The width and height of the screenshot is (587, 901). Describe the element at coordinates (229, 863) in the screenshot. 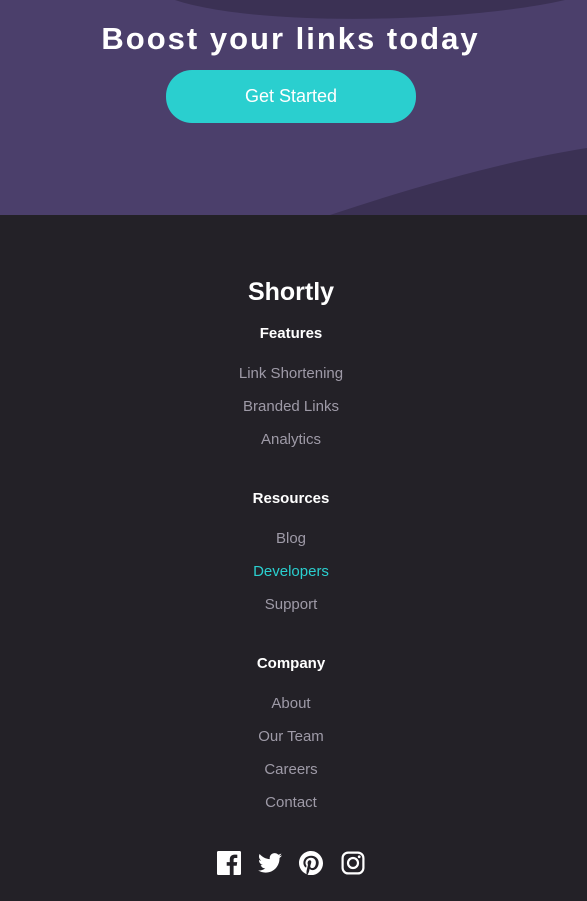

I see `facebook-icon` at that location.